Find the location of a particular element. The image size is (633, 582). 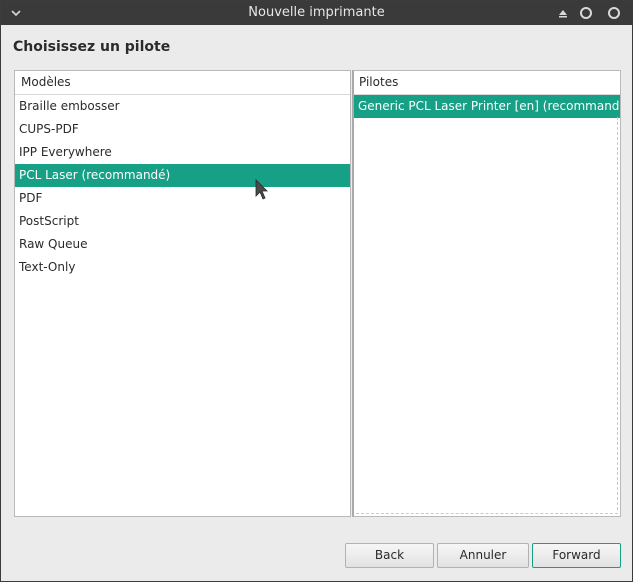

mouse-pointer-icon is located at coordinates (262, 190).